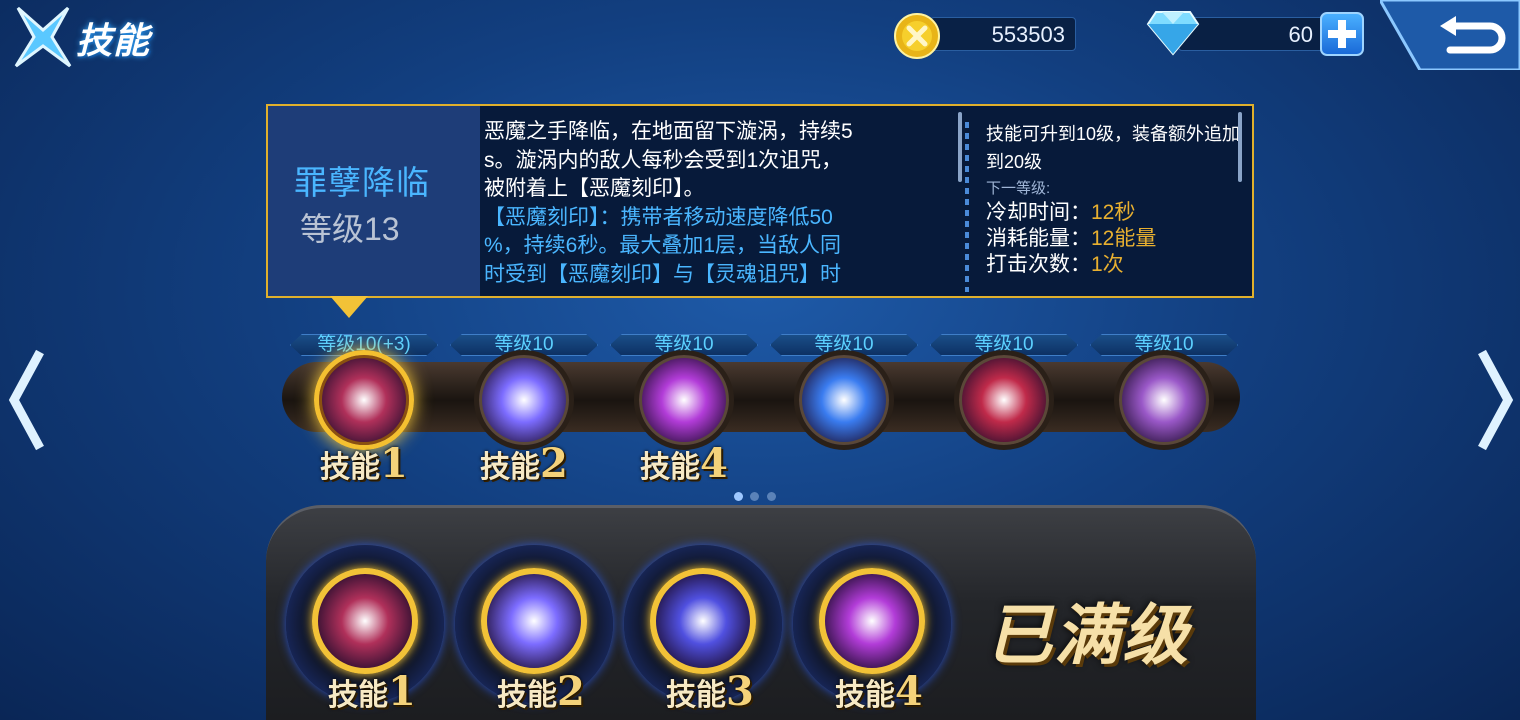  What do you see at coordinates (1088, 635) in the screenshot?
I see `max-level-status: 已满级` at bounding box center [1088, 635].